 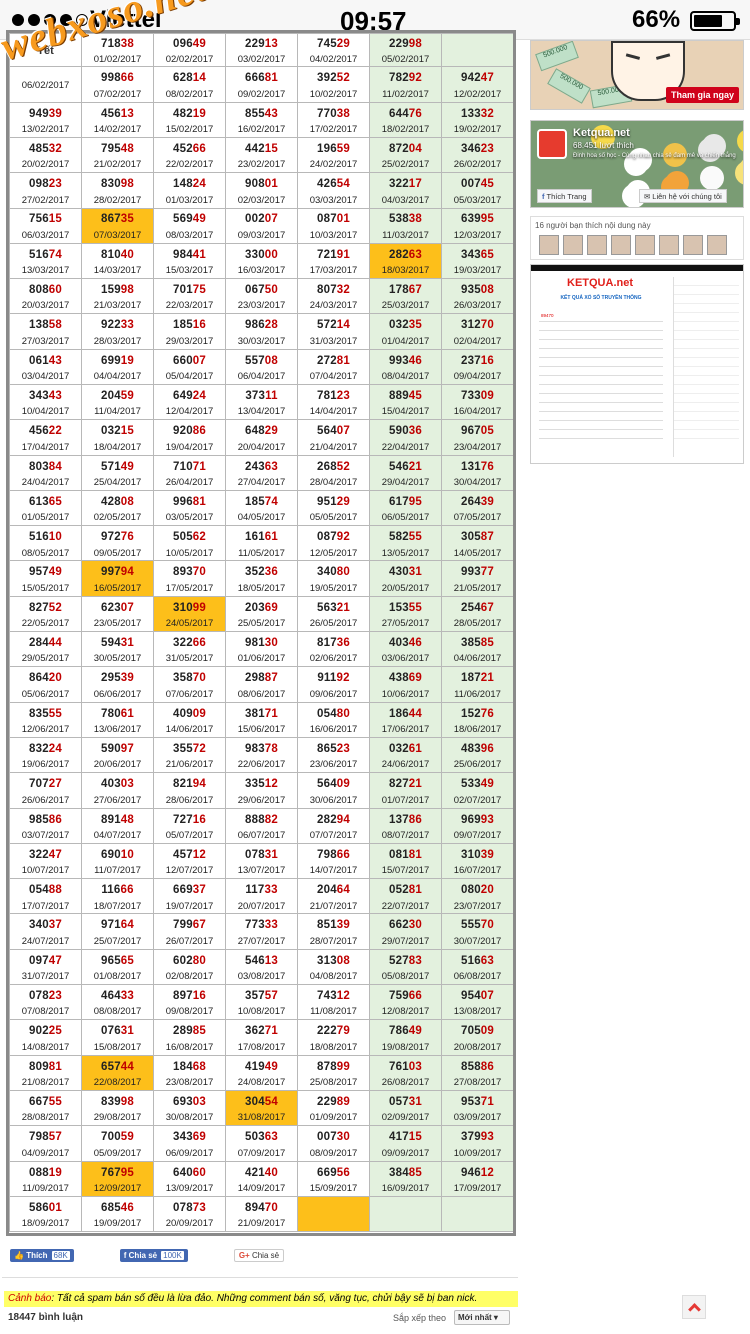 What do you see at coordinates (189, 200) in the screenshot?
I see `result-date: 01/03/2017` at bounding box center [189, 200].